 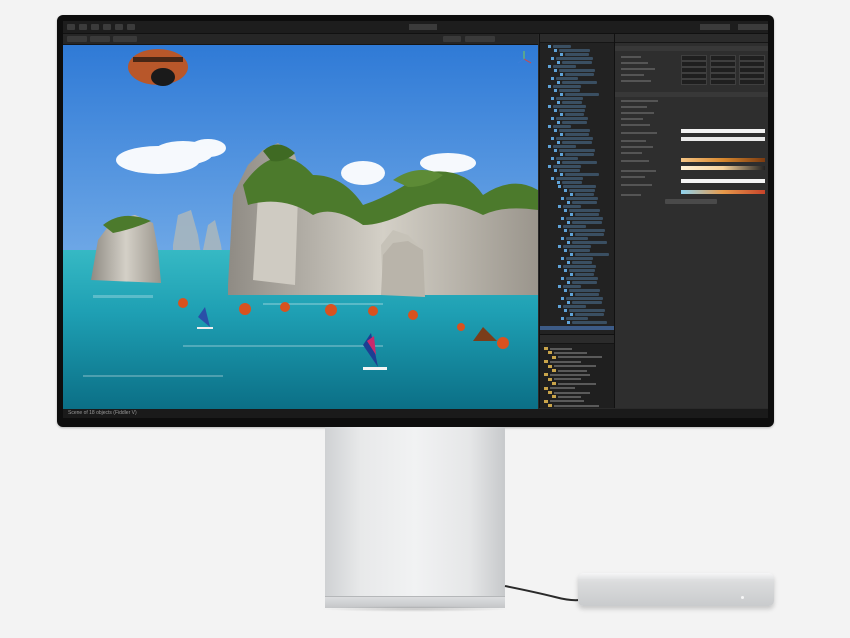 I want to click on mac-mini-top, so click(x=676, y=576).